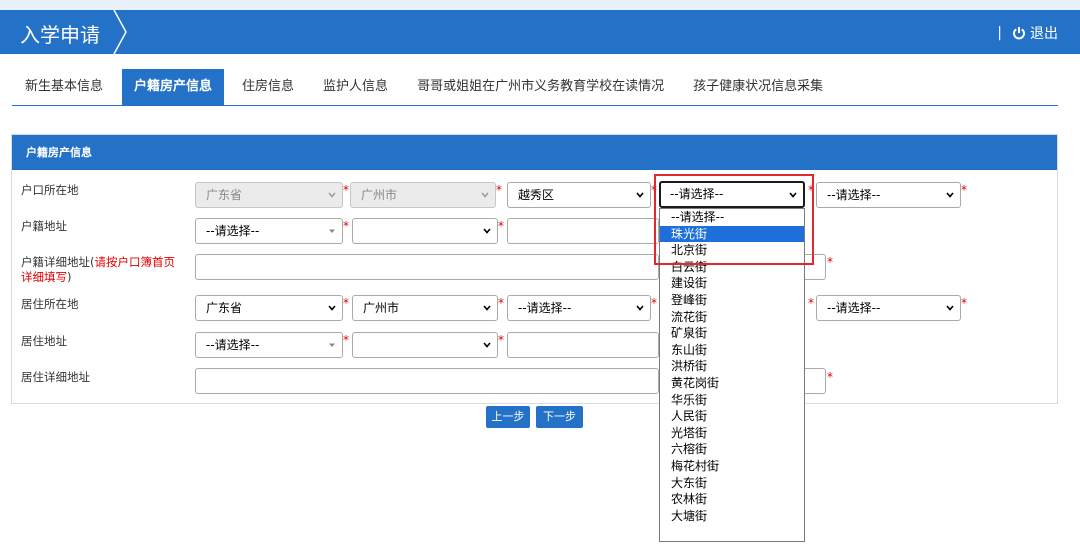  What do you see at coordinates (545, 308) in the screenshot?
I see `residence-district-value: --请选择--` at bounding box center [545, 308].